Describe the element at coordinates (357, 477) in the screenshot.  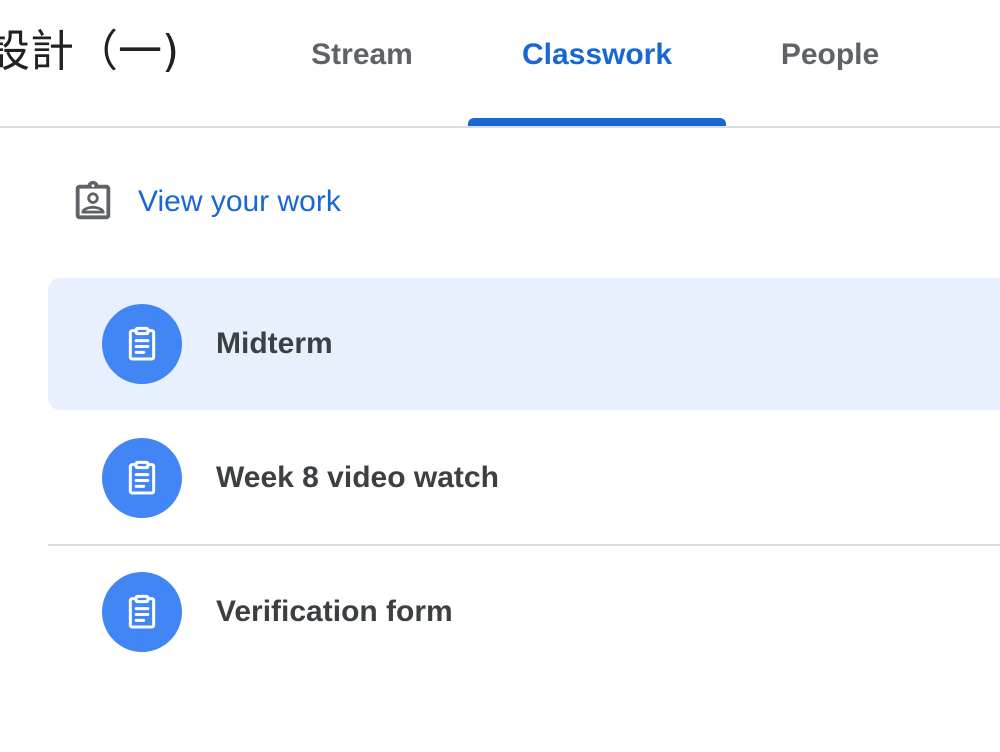
I see `classwork-item-title: Week 8 video watch` at that location.